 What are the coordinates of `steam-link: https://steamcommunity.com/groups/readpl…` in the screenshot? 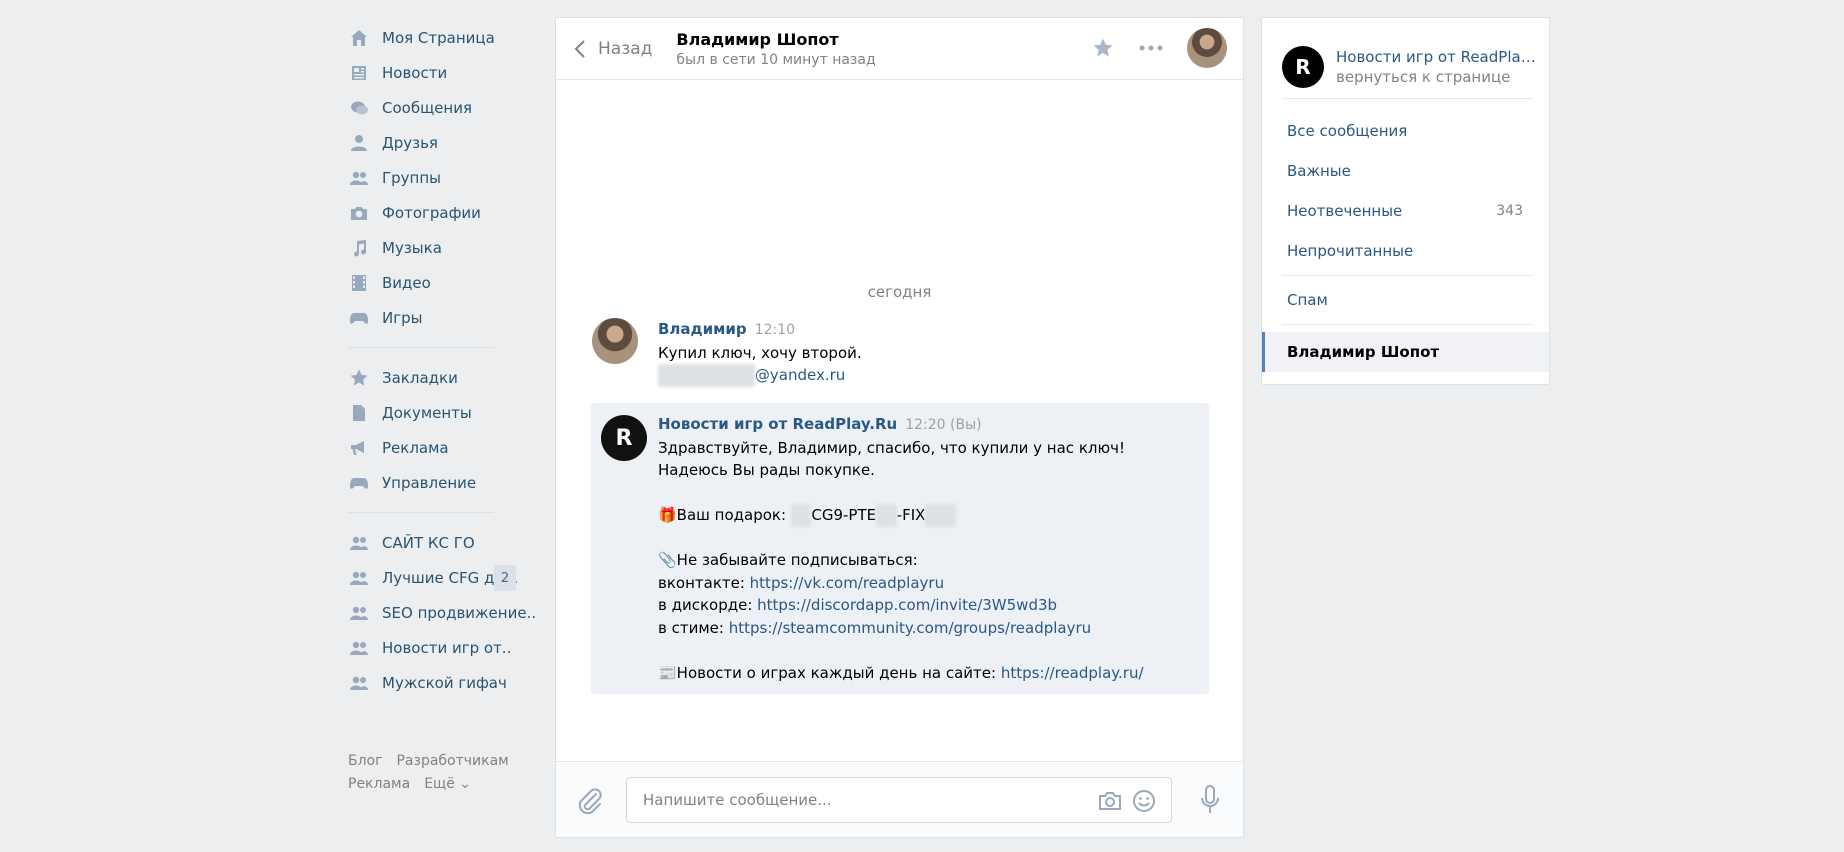 It's located at (910, 628).